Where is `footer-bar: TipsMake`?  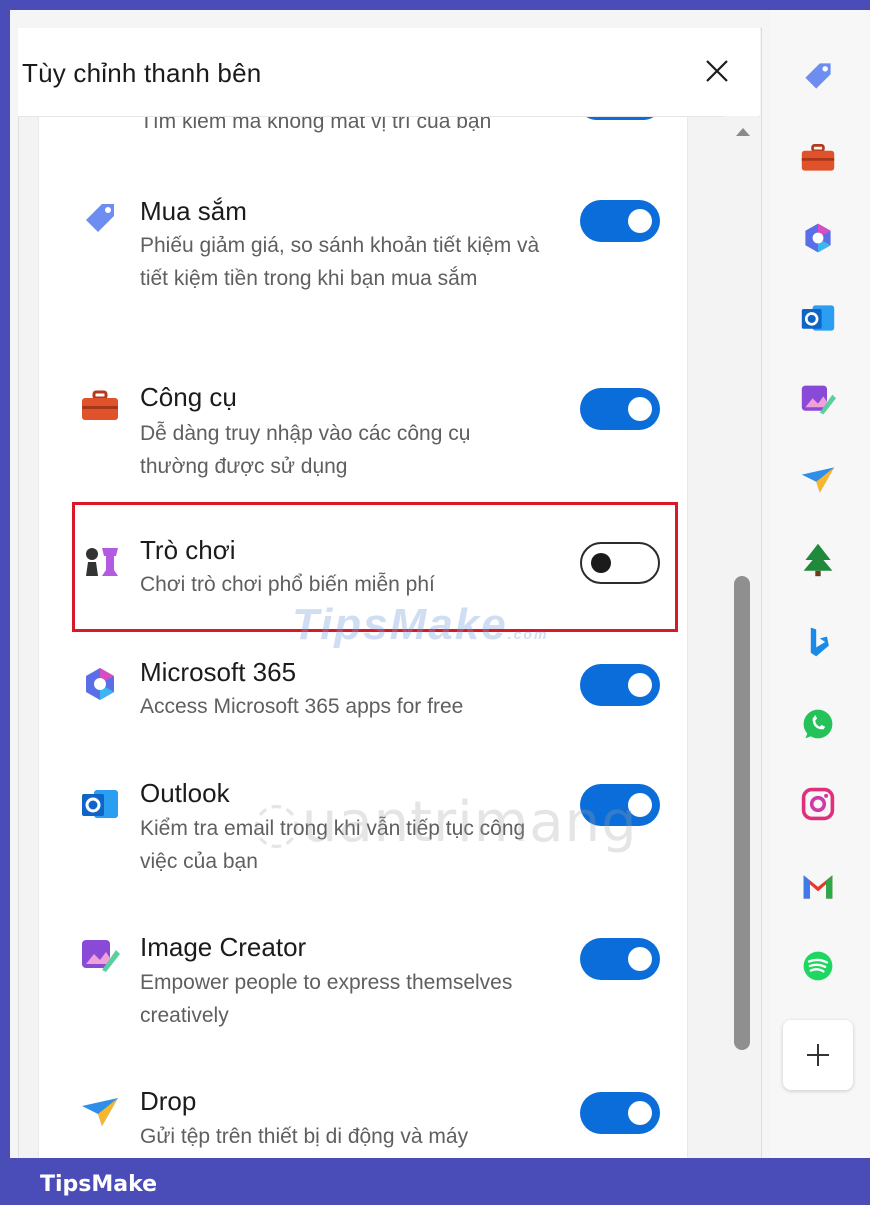
footer-bar: TipsMake is located at coordinates (440, 1181).